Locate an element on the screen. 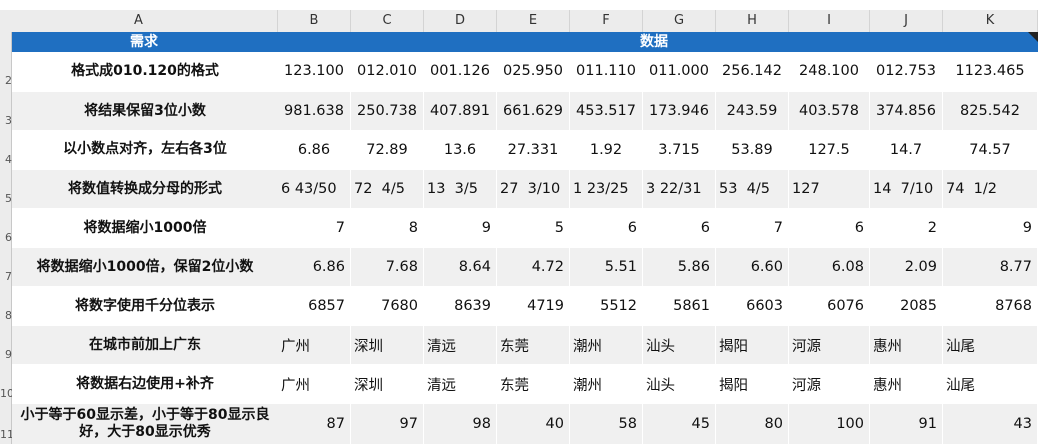 The width and height of the screenshot is (1038, 444). data-cell-d: 8639 is located at coordinates (460, 306).